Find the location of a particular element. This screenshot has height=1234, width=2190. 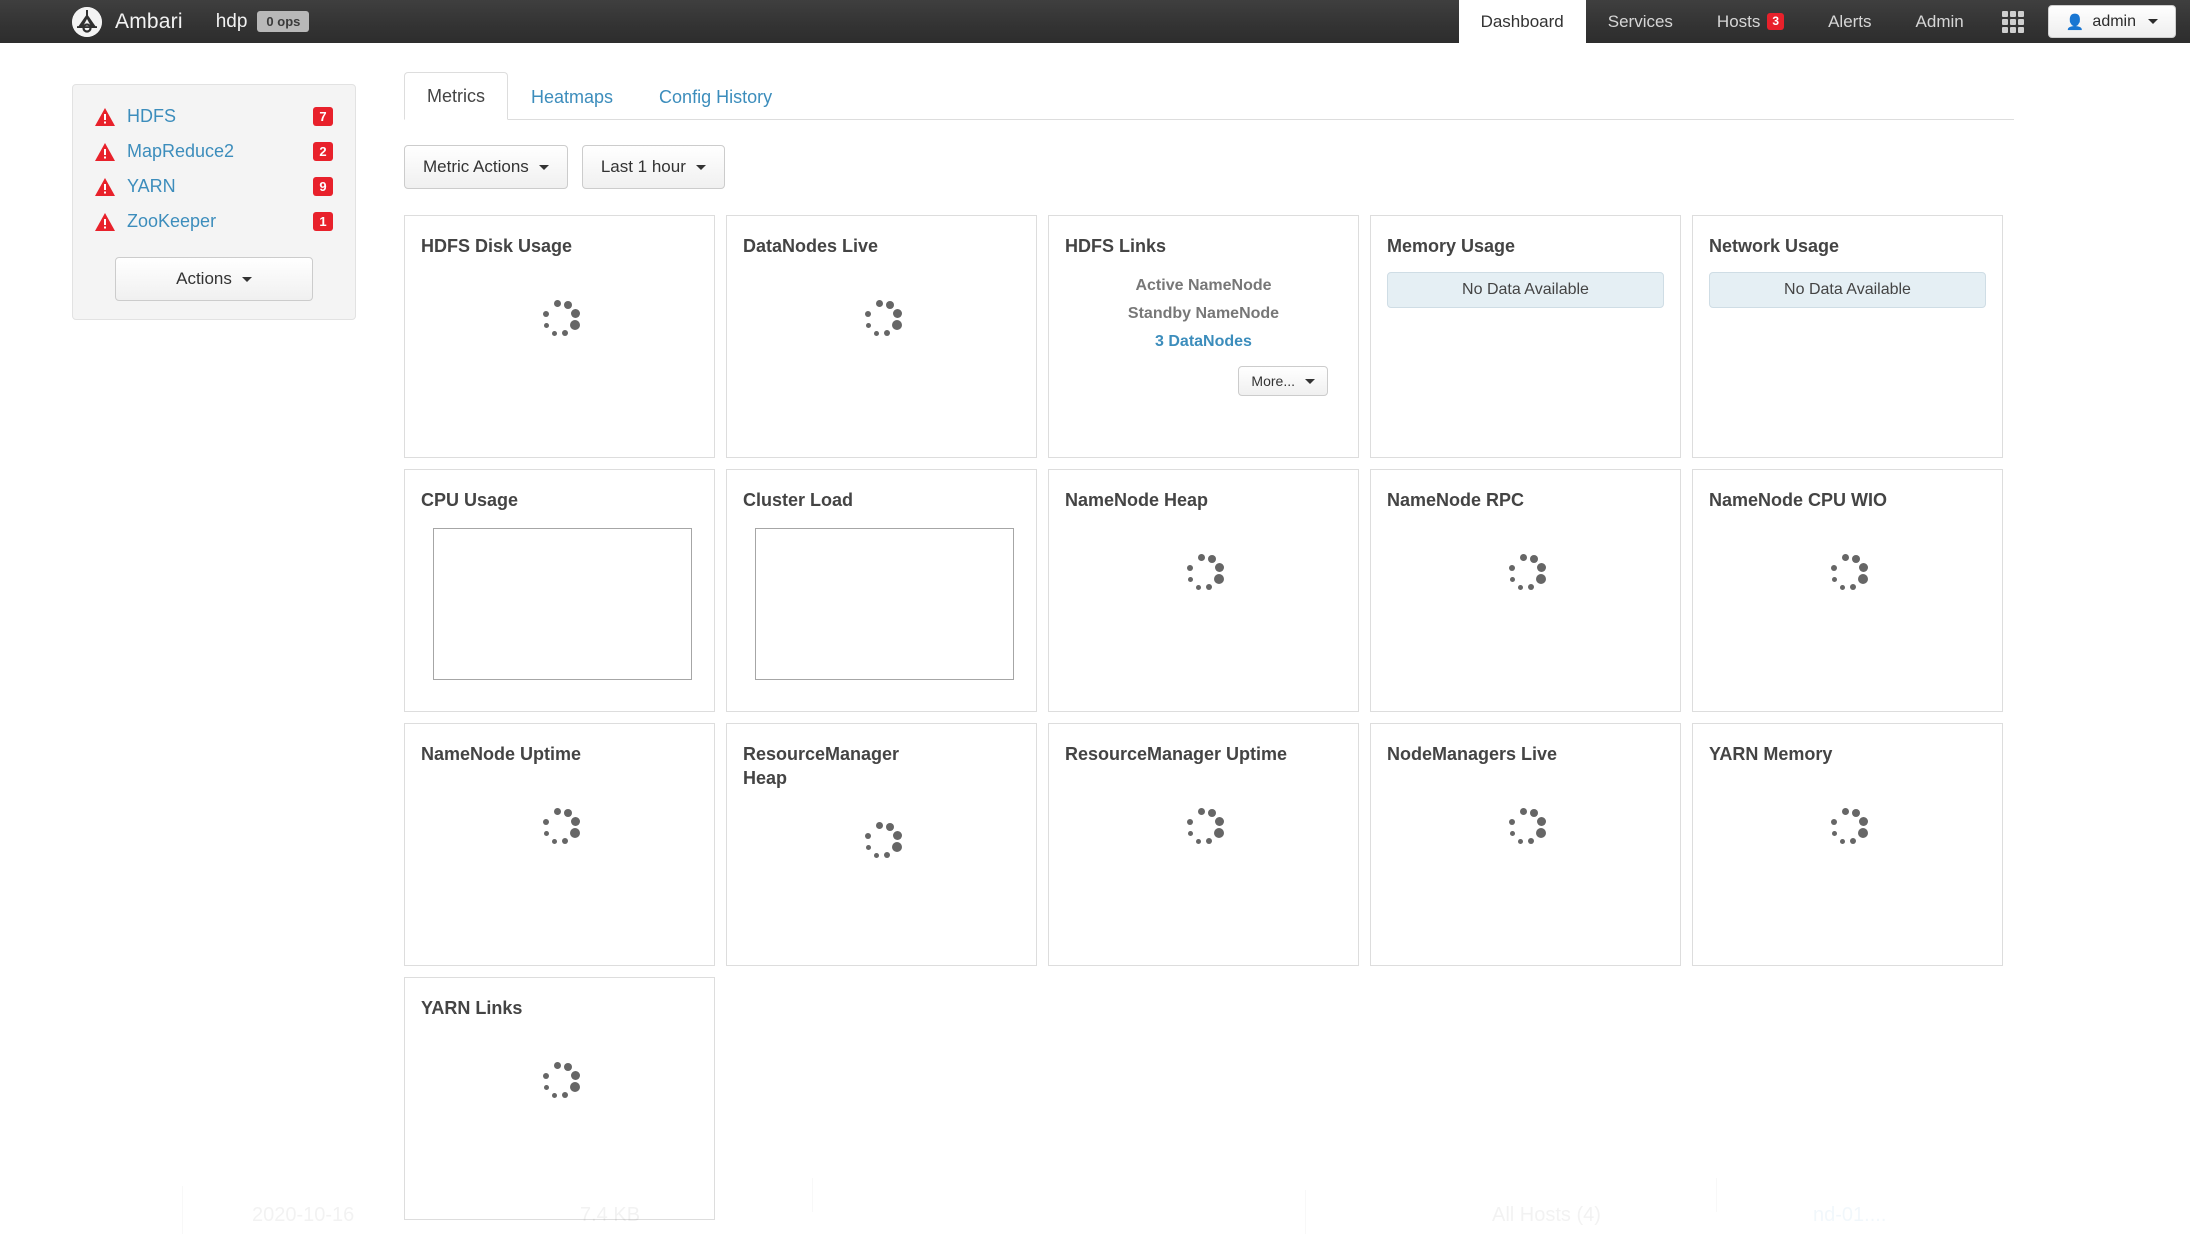

widget-hdfs-disk-usage: HDFS Disk Usage is located at coordinates (559, 336).